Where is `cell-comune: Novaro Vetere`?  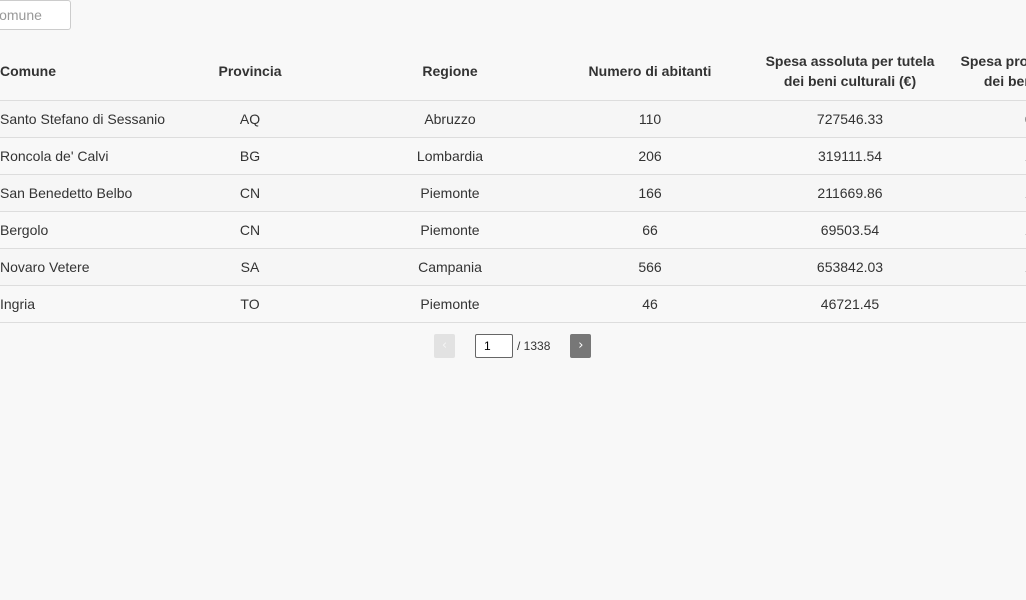
cell-comune: Novaro Vetere is located at coordinates (75, 267).